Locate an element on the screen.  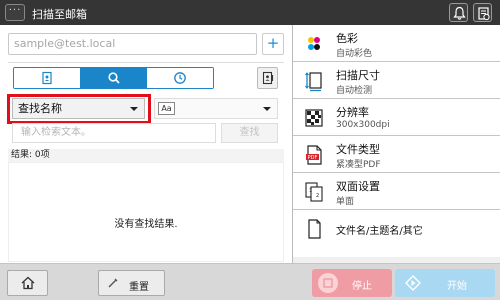
setting-duplex-value: 单面 is located at coordinates (345, 202).